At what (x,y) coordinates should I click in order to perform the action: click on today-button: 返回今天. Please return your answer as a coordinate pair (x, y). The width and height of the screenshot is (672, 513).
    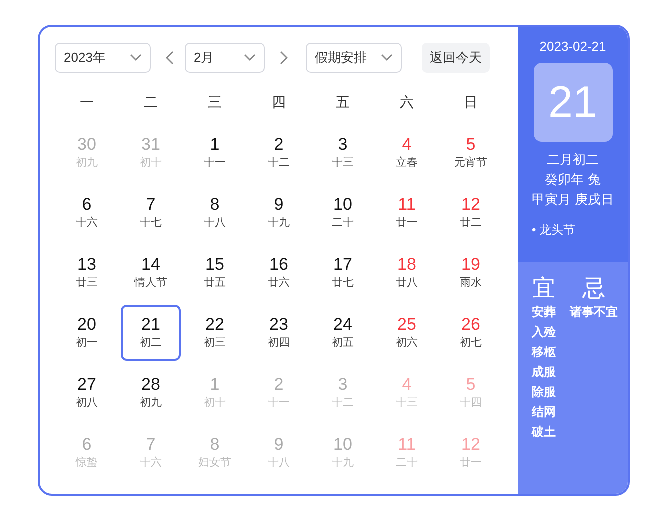
    Looking at the image, I should click on (456, 58).